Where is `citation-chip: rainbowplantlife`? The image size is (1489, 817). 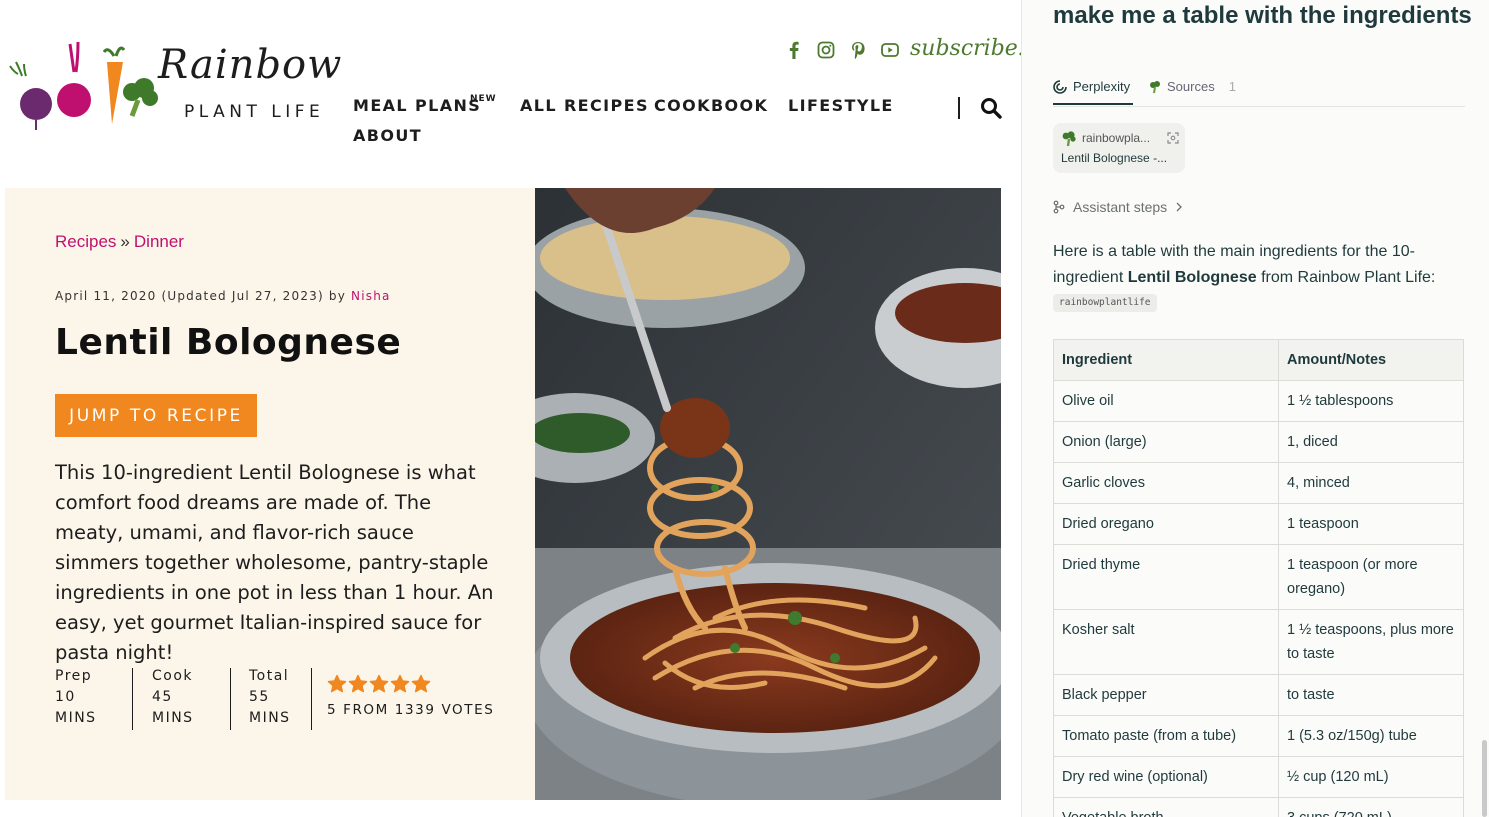
citation-chip: rainbowplantlife is located at coordinates (1105, 303).